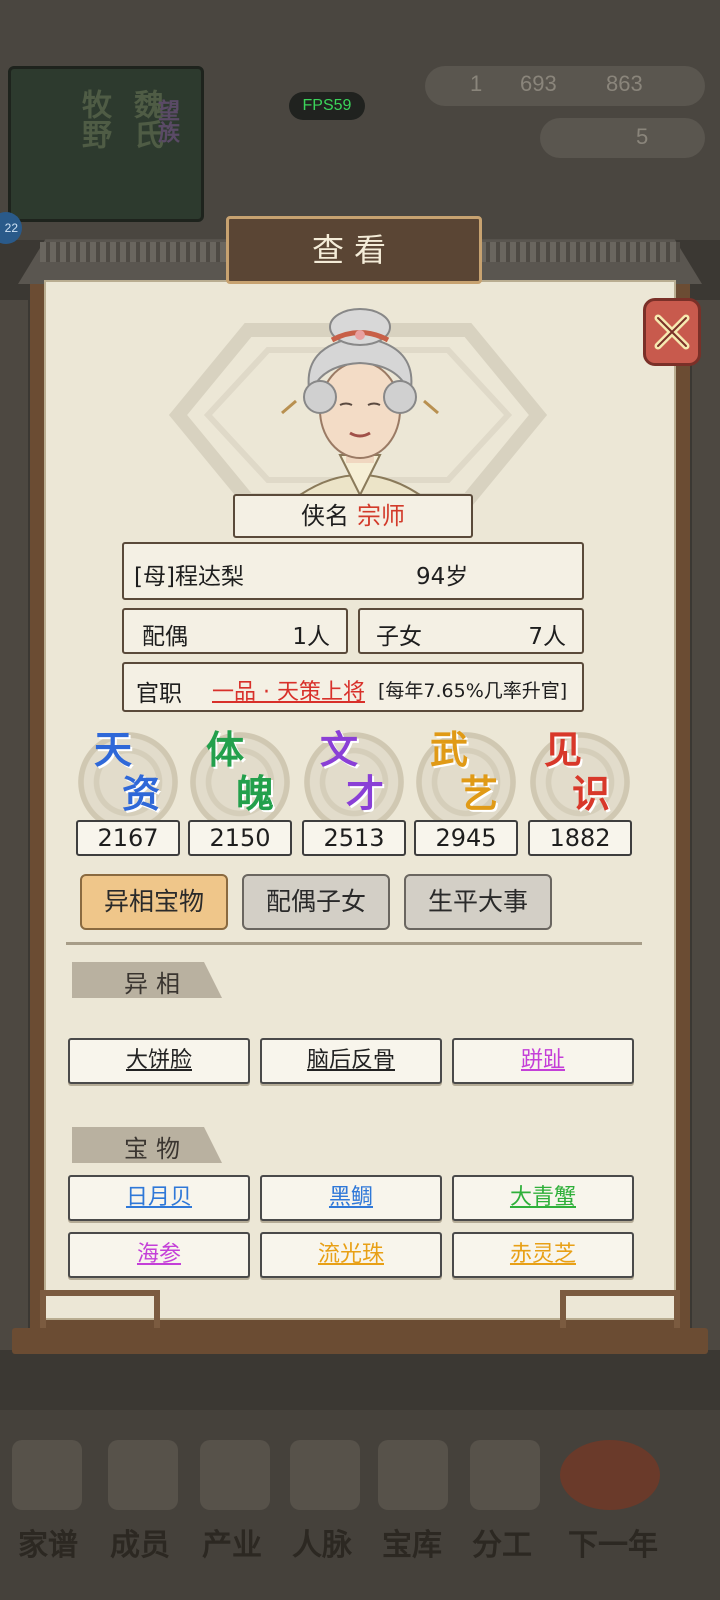  I want to click on stat-label-talent: 资, so click(141, 793).